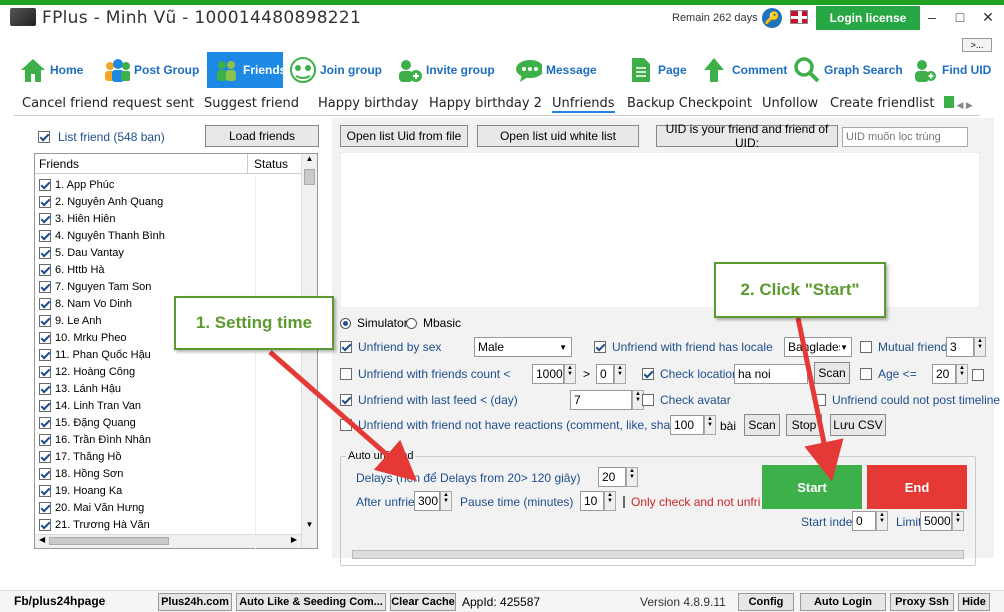 The image size is (1004, 612). I want to click on option-check-location: Check location, so click(690, 374).